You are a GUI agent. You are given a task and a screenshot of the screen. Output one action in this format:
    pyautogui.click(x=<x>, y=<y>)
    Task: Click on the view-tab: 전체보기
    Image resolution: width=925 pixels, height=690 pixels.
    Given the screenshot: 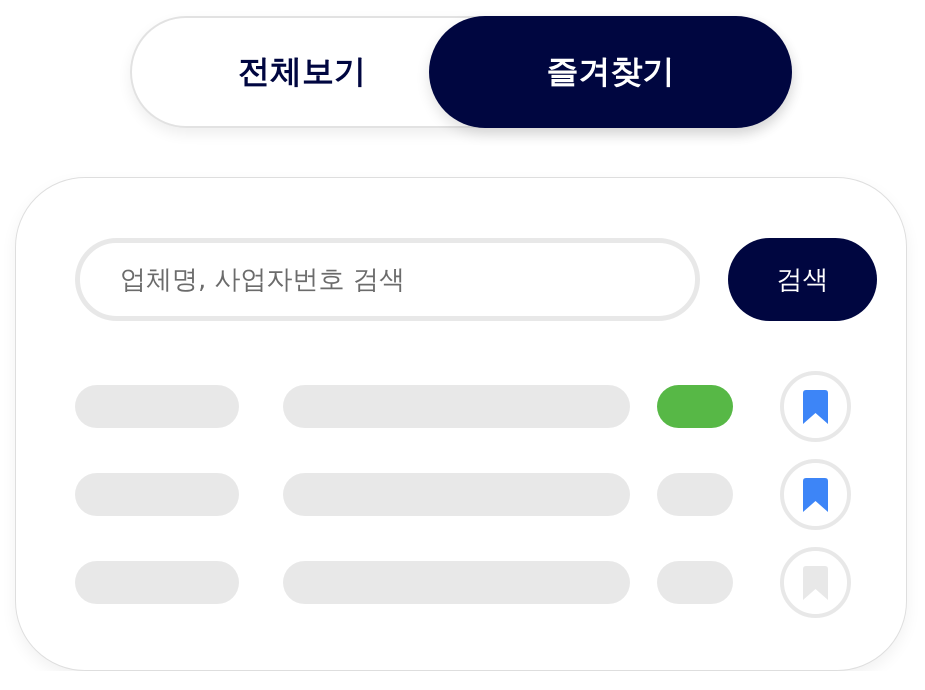 What is the action you would take?
    pyautogui.click(x=279, y=72)
    